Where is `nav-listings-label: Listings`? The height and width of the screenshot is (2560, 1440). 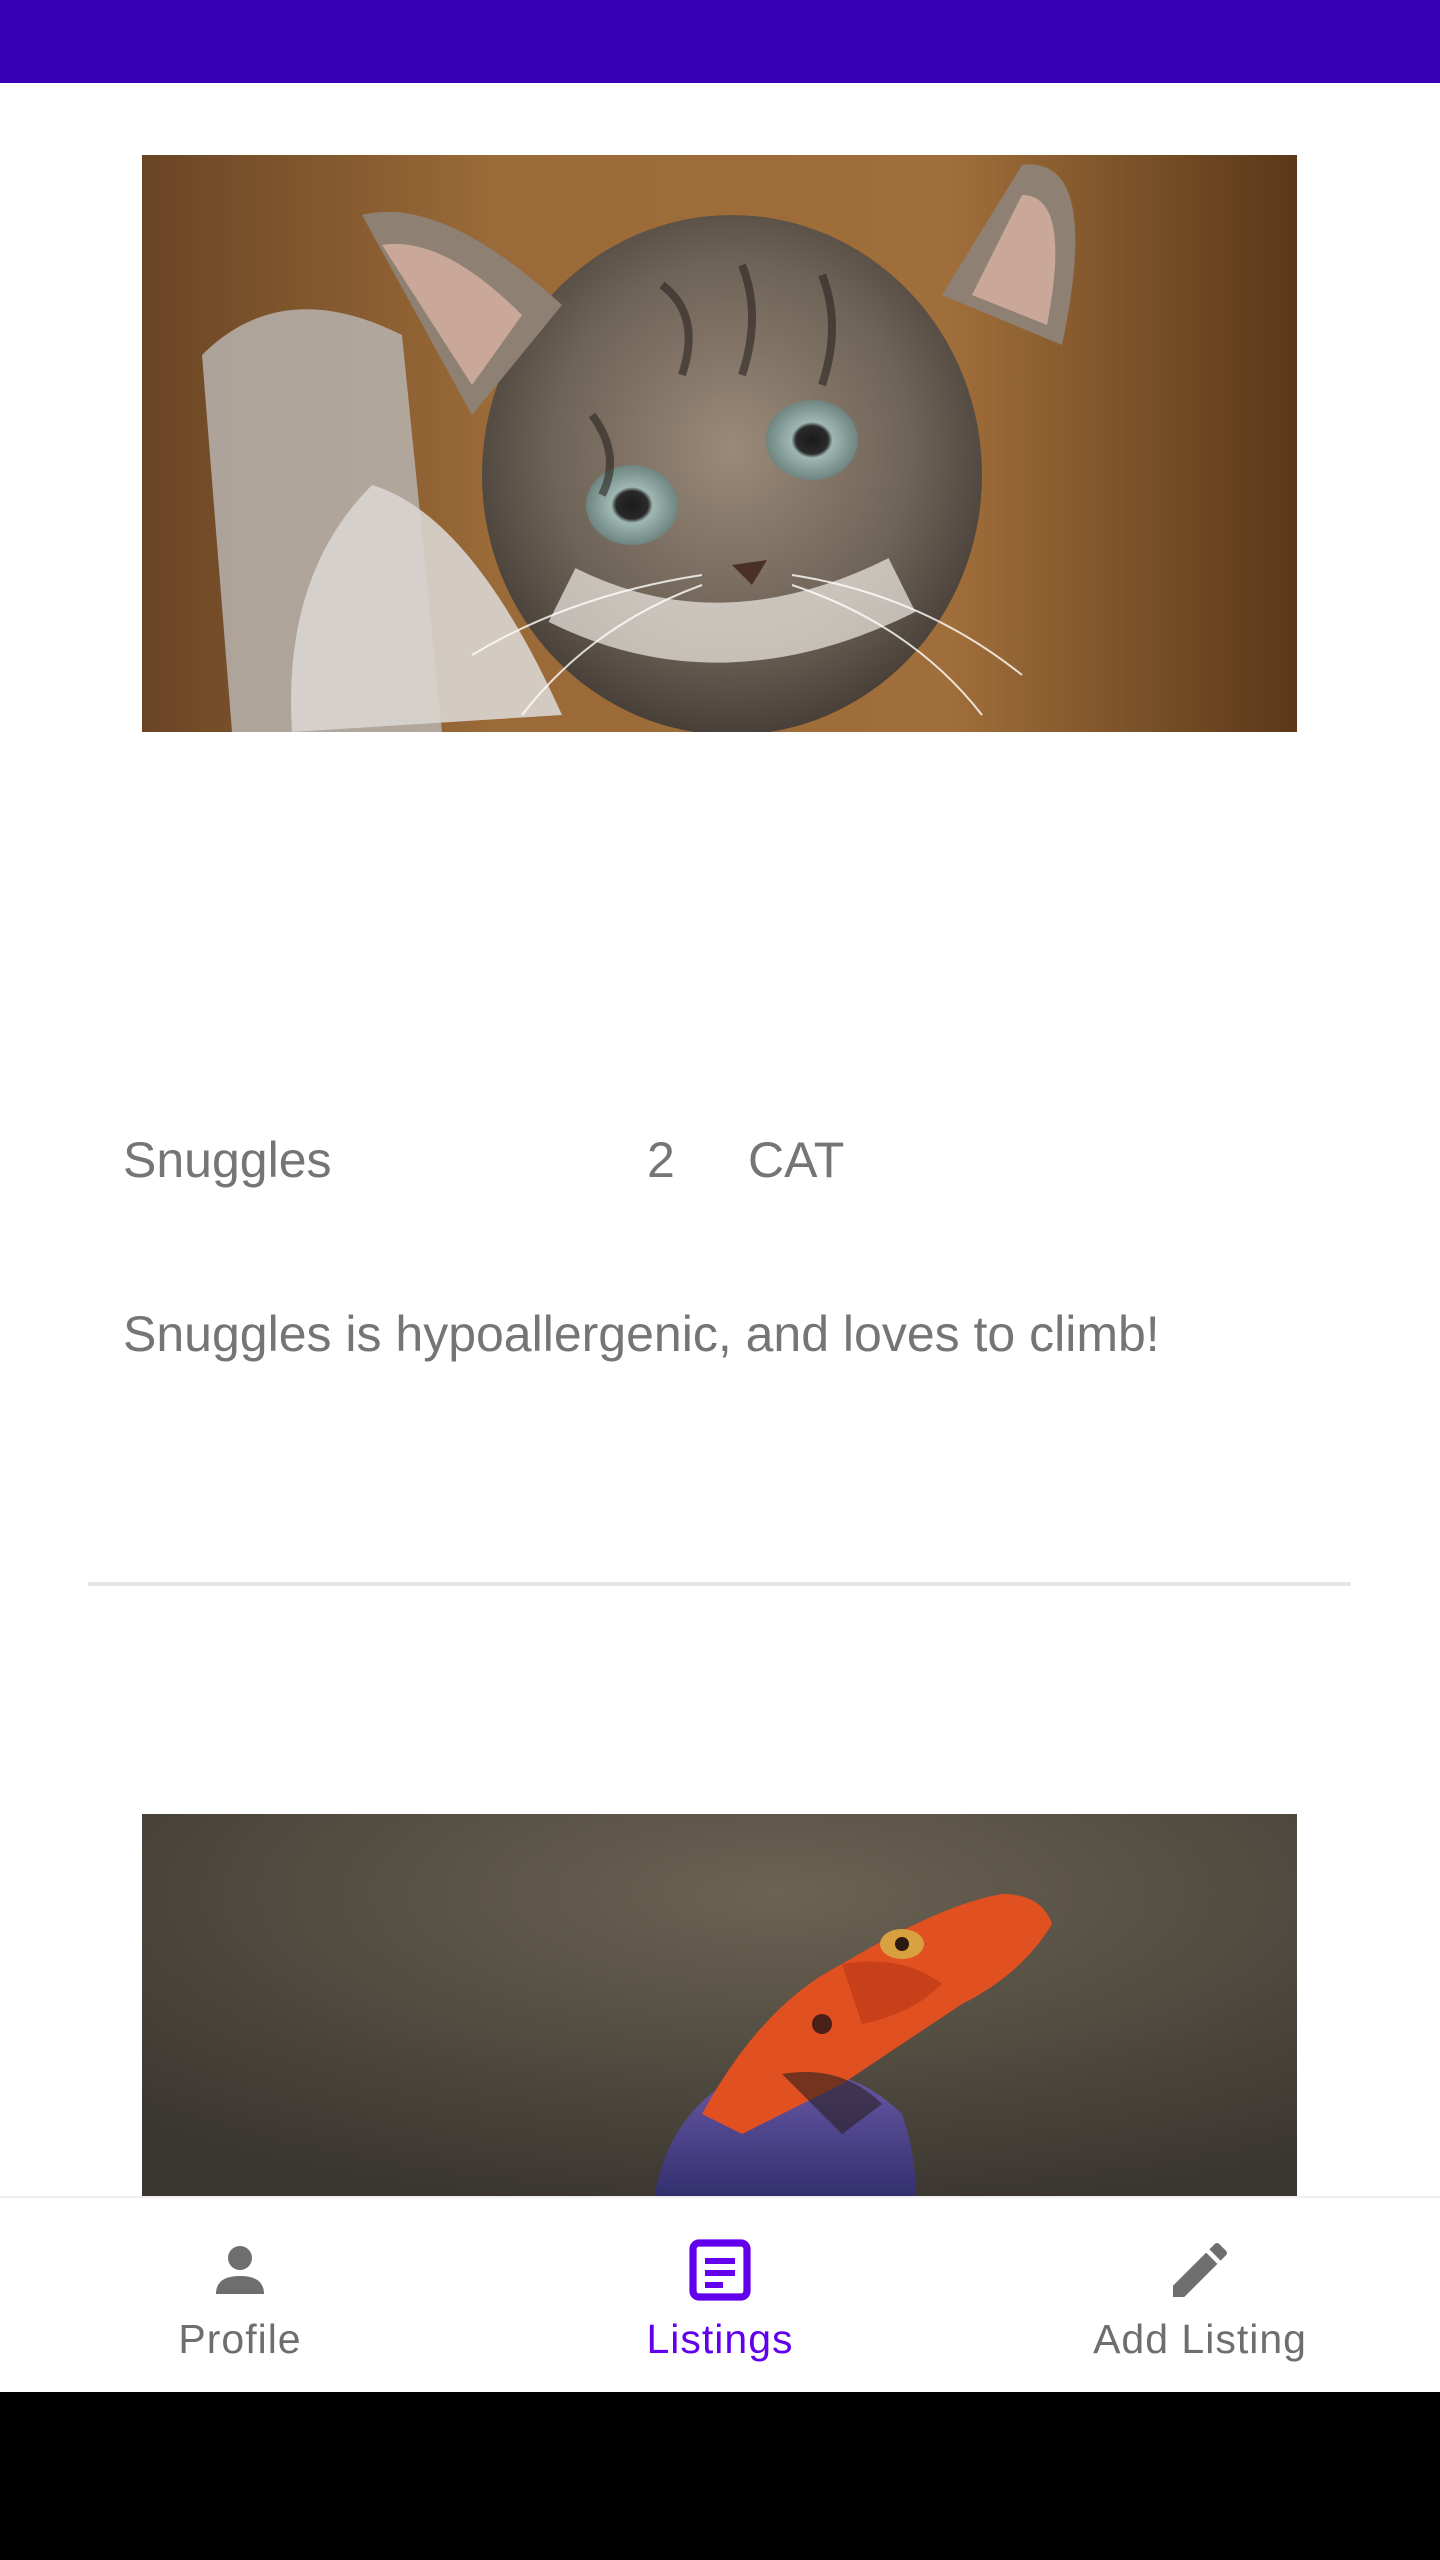 nav-listings-label: Listings is located at coordinates (720, 2339).